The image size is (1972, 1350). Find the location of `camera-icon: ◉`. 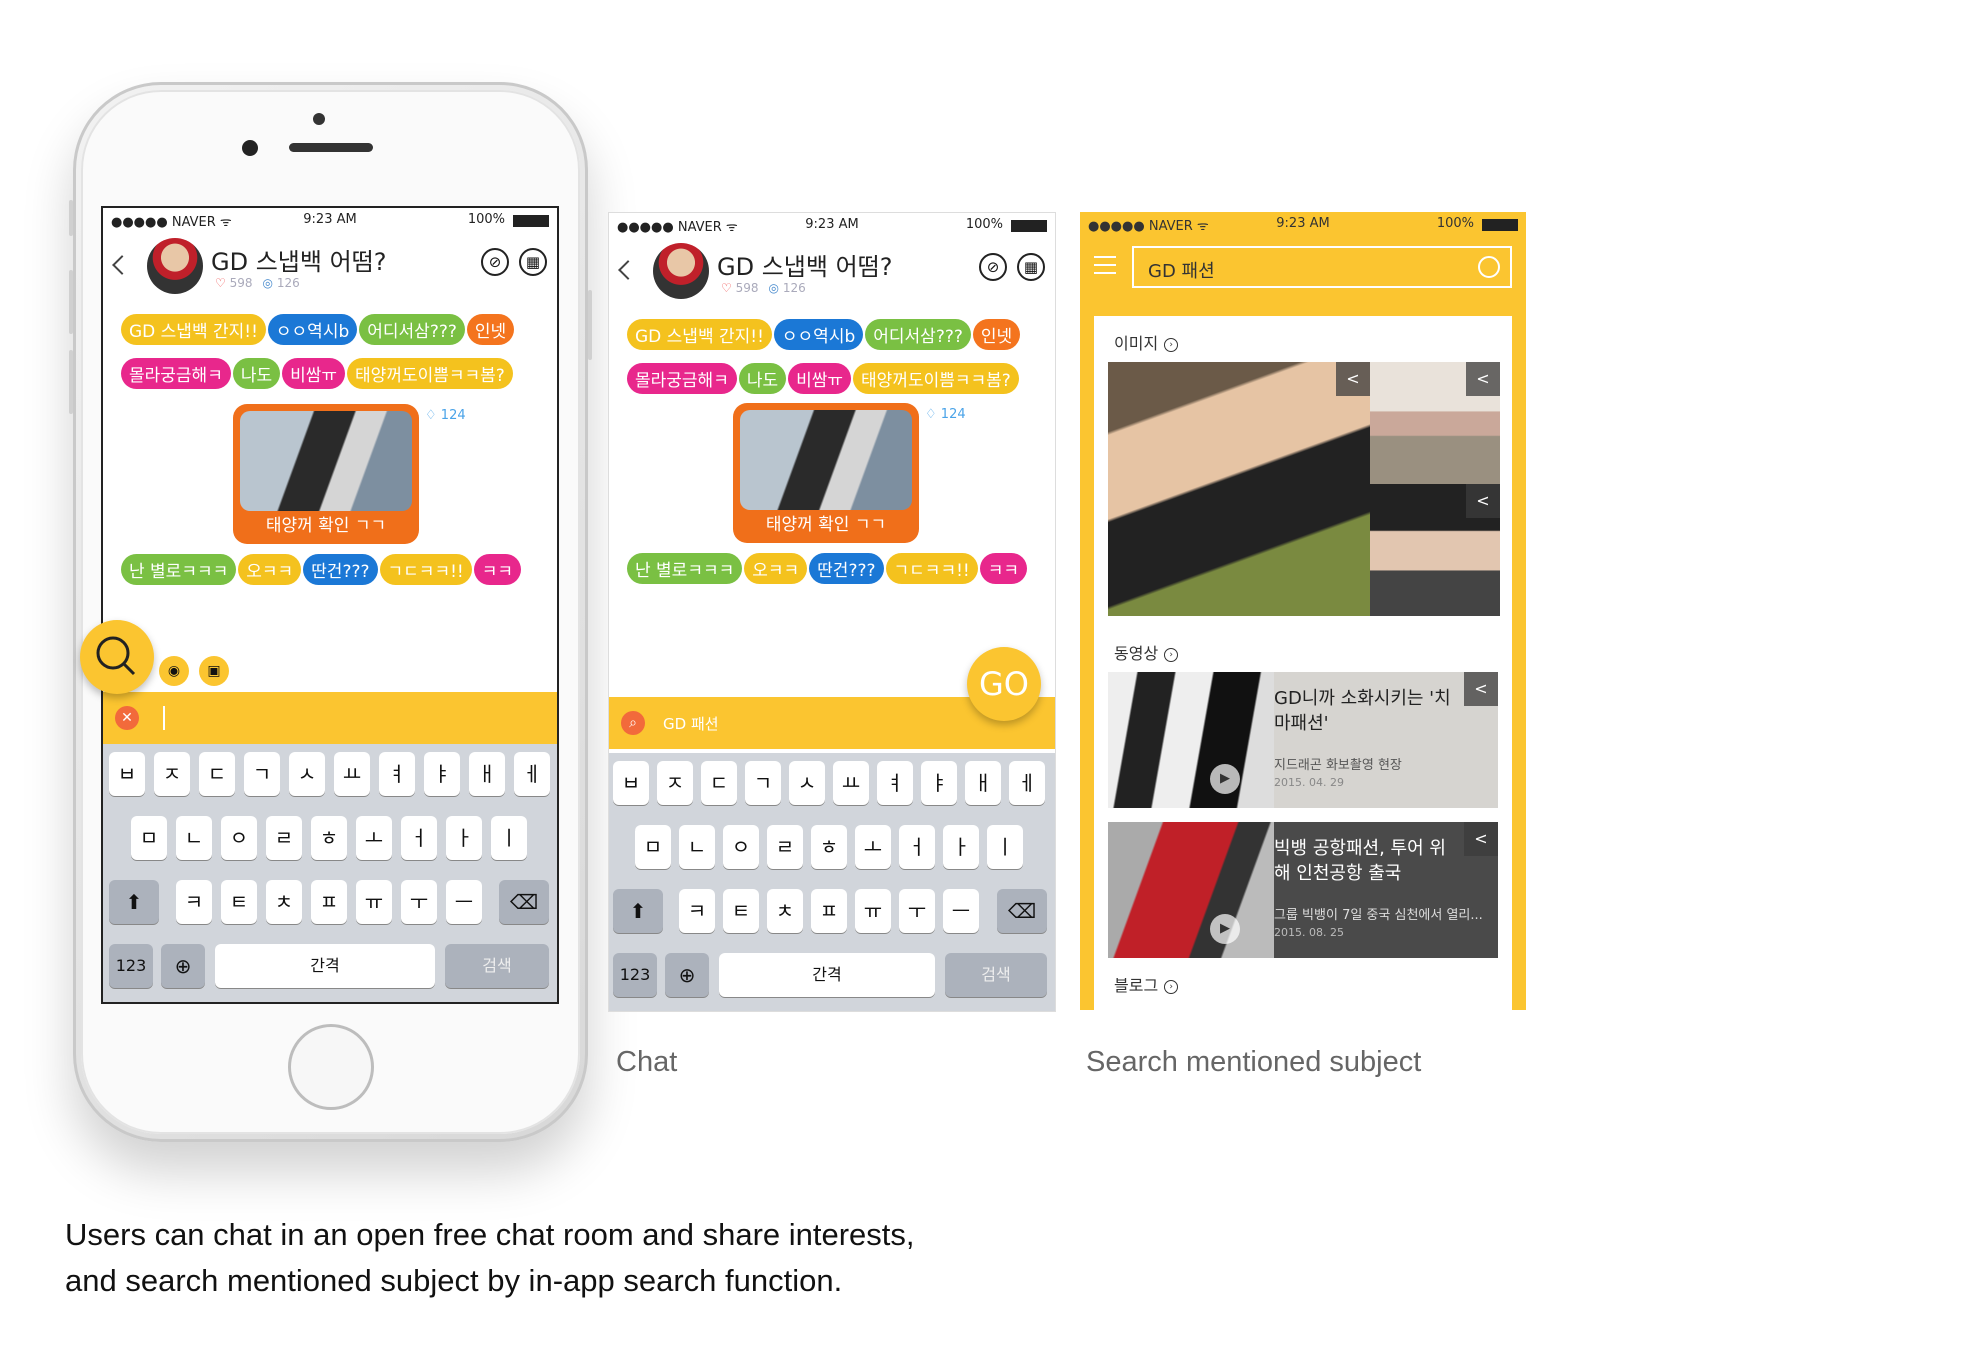

camera-icon: ◉ is located at coordinates (174, 671).